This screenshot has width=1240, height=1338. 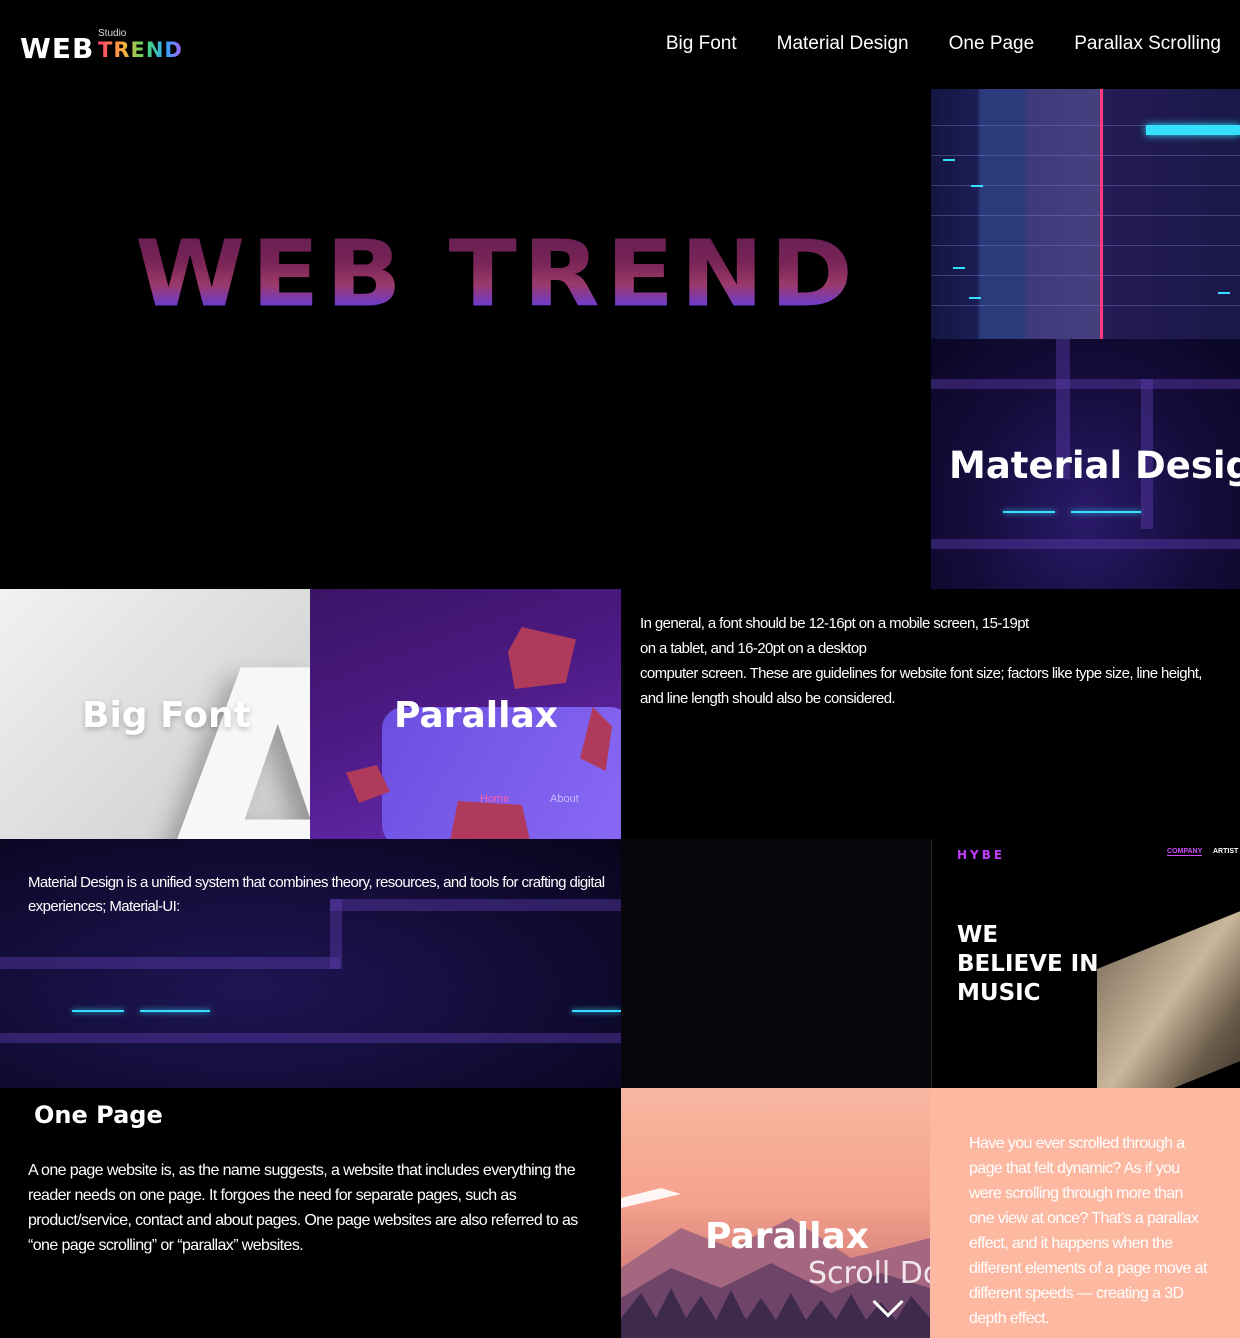 What do you see at coordinates (1168, 990) in the screenshot?
I see `artist-photo` at bounding box center [1168, 990].